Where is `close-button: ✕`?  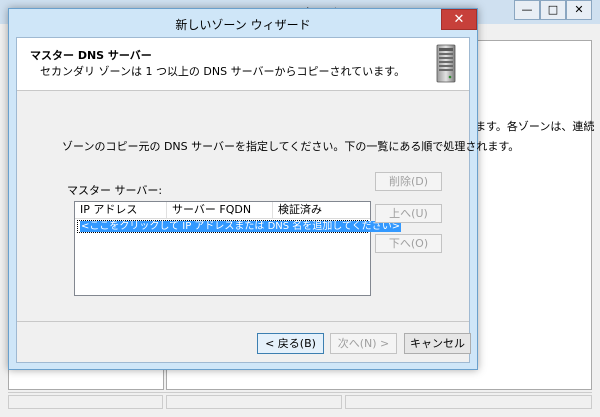 close-button: ✕ is located at coordinates (459, 19).